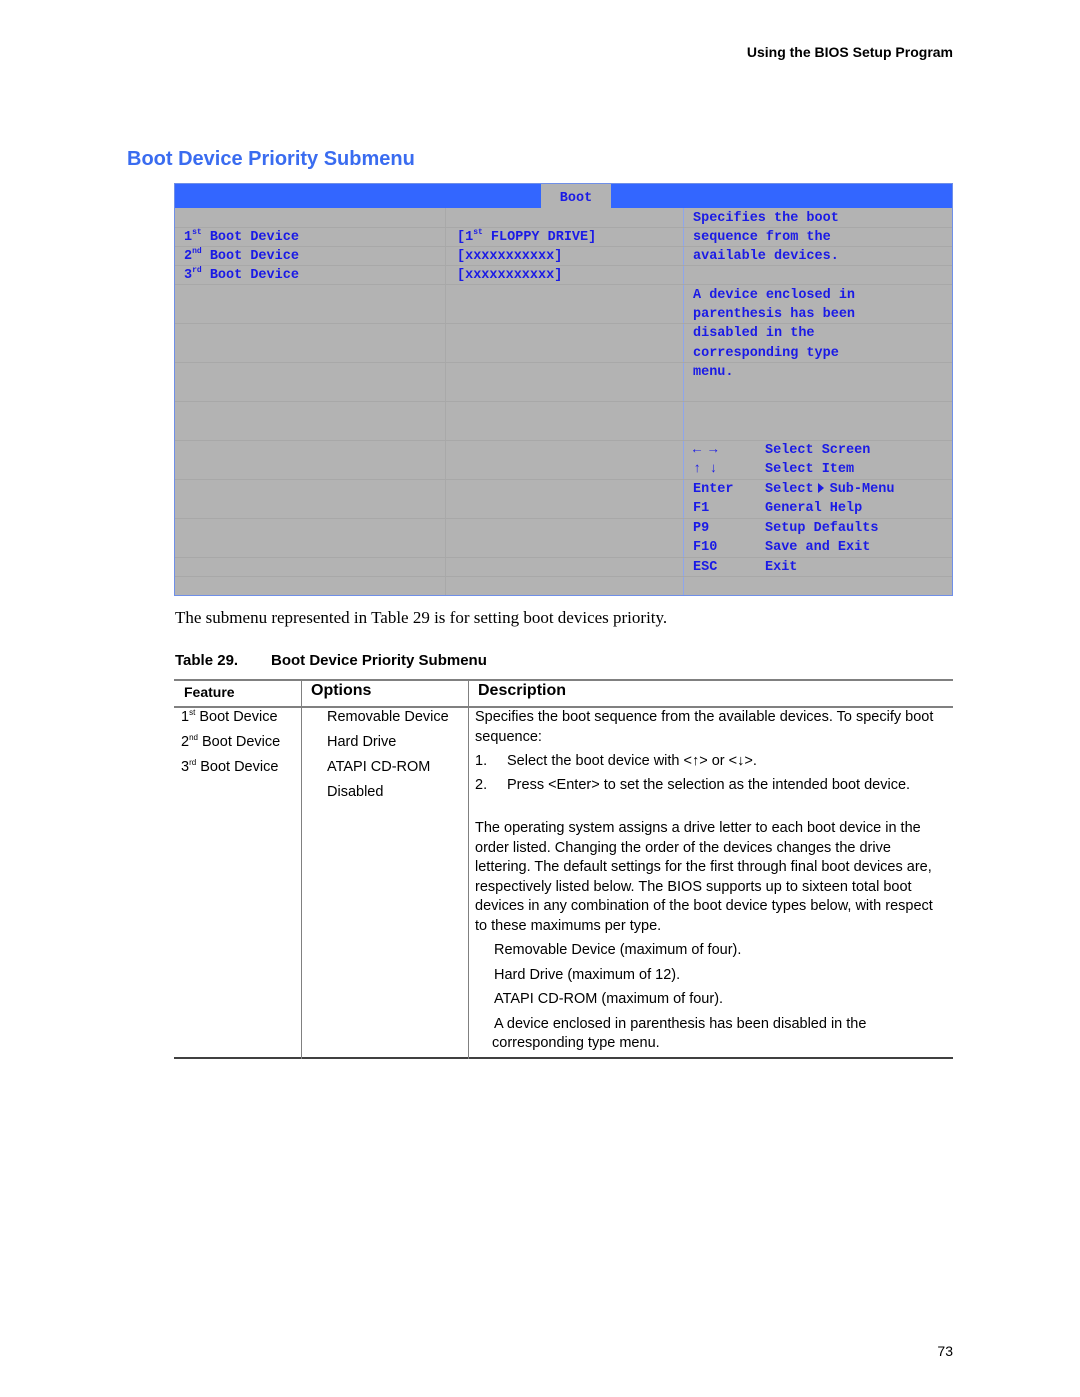 The image size is (1080, 1397). What do you see at coordinates (705, 450) in the screenshot?
I see `left-right-arrows-icon: ← →` at bounding box center [705, 450].